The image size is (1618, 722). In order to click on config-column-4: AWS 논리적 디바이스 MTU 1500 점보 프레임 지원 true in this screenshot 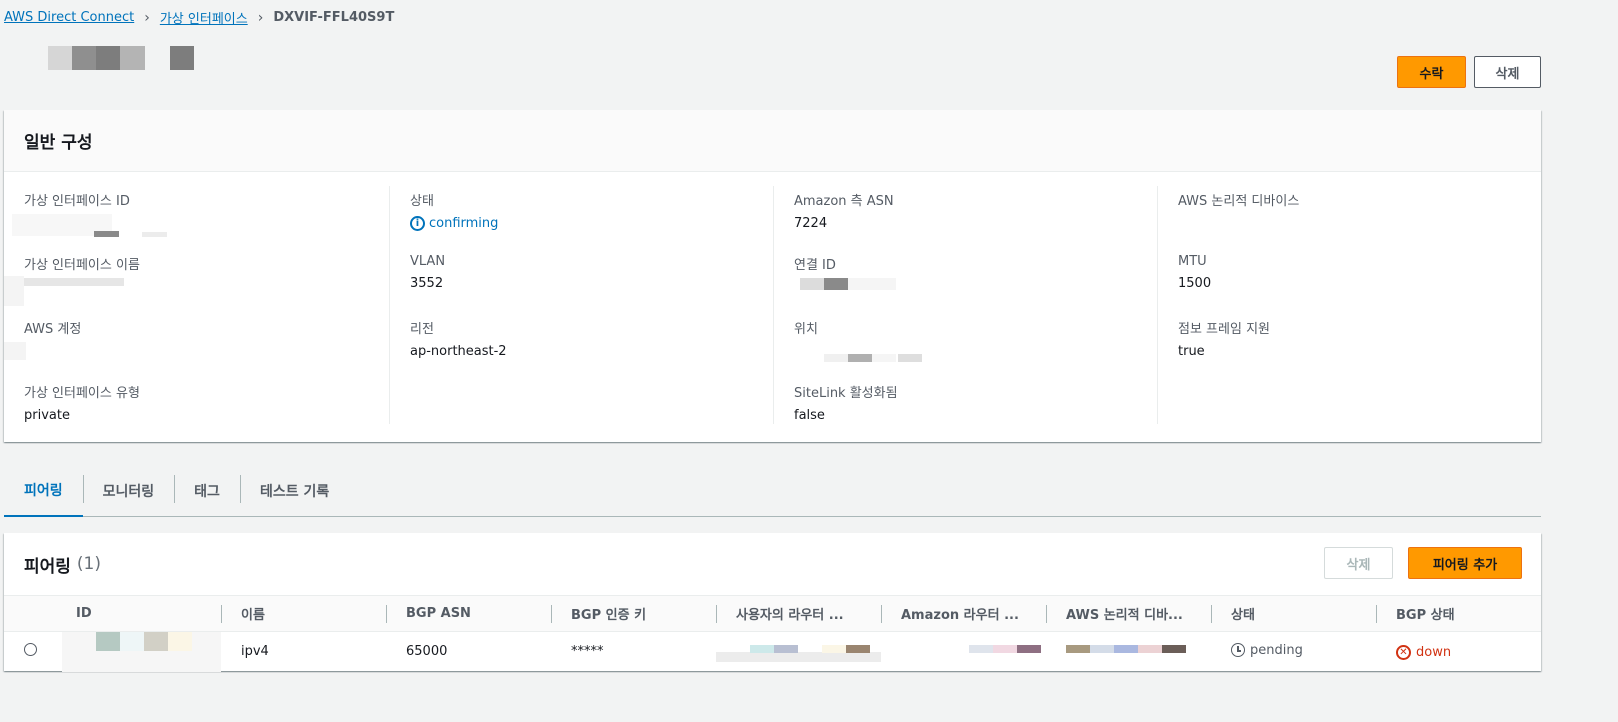, I will do `click(1349, 305)`.